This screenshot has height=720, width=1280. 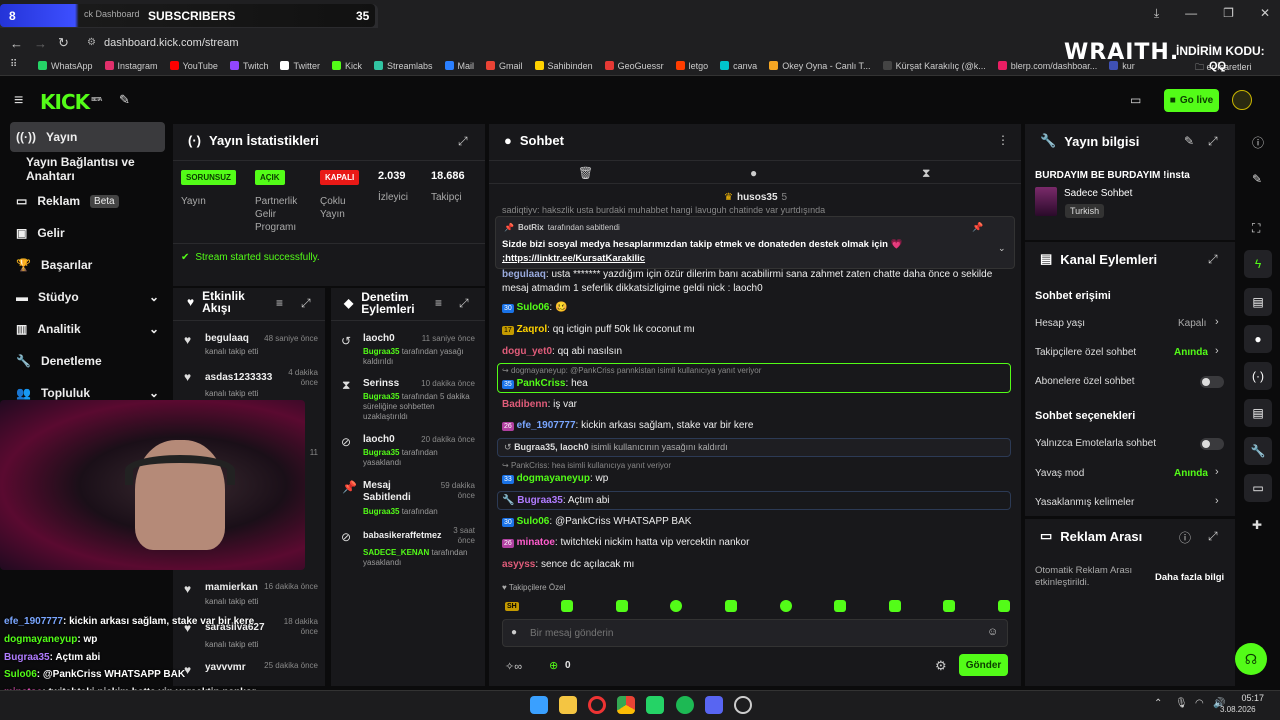 I want to click on bookmark-item: Streamlabs, so click(x=403, y=66).